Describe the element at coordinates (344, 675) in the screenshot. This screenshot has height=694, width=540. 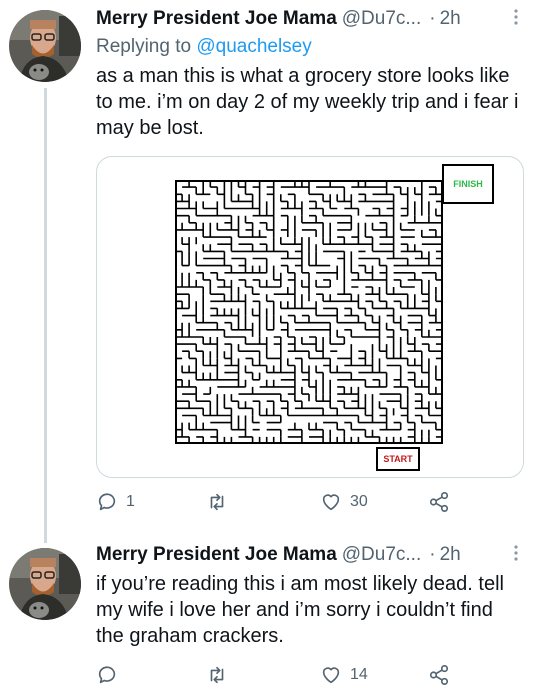
I see `like-button: 14` at that location.